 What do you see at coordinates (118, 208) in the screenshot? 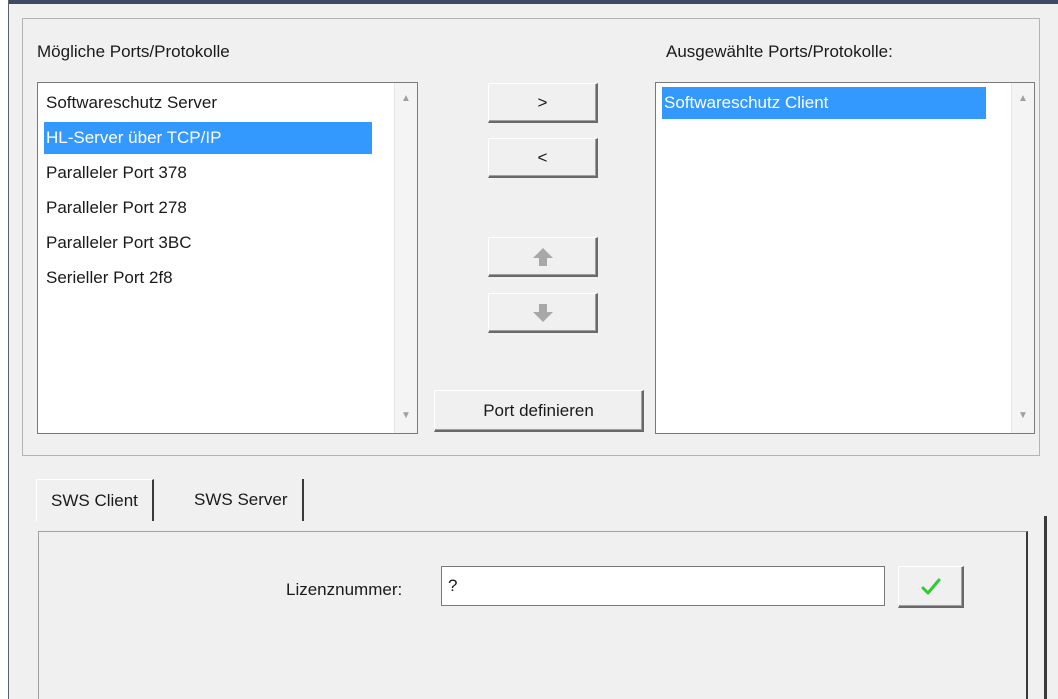
I see `list-item: Paralleler Port 278` at bounding box center [118, 208].